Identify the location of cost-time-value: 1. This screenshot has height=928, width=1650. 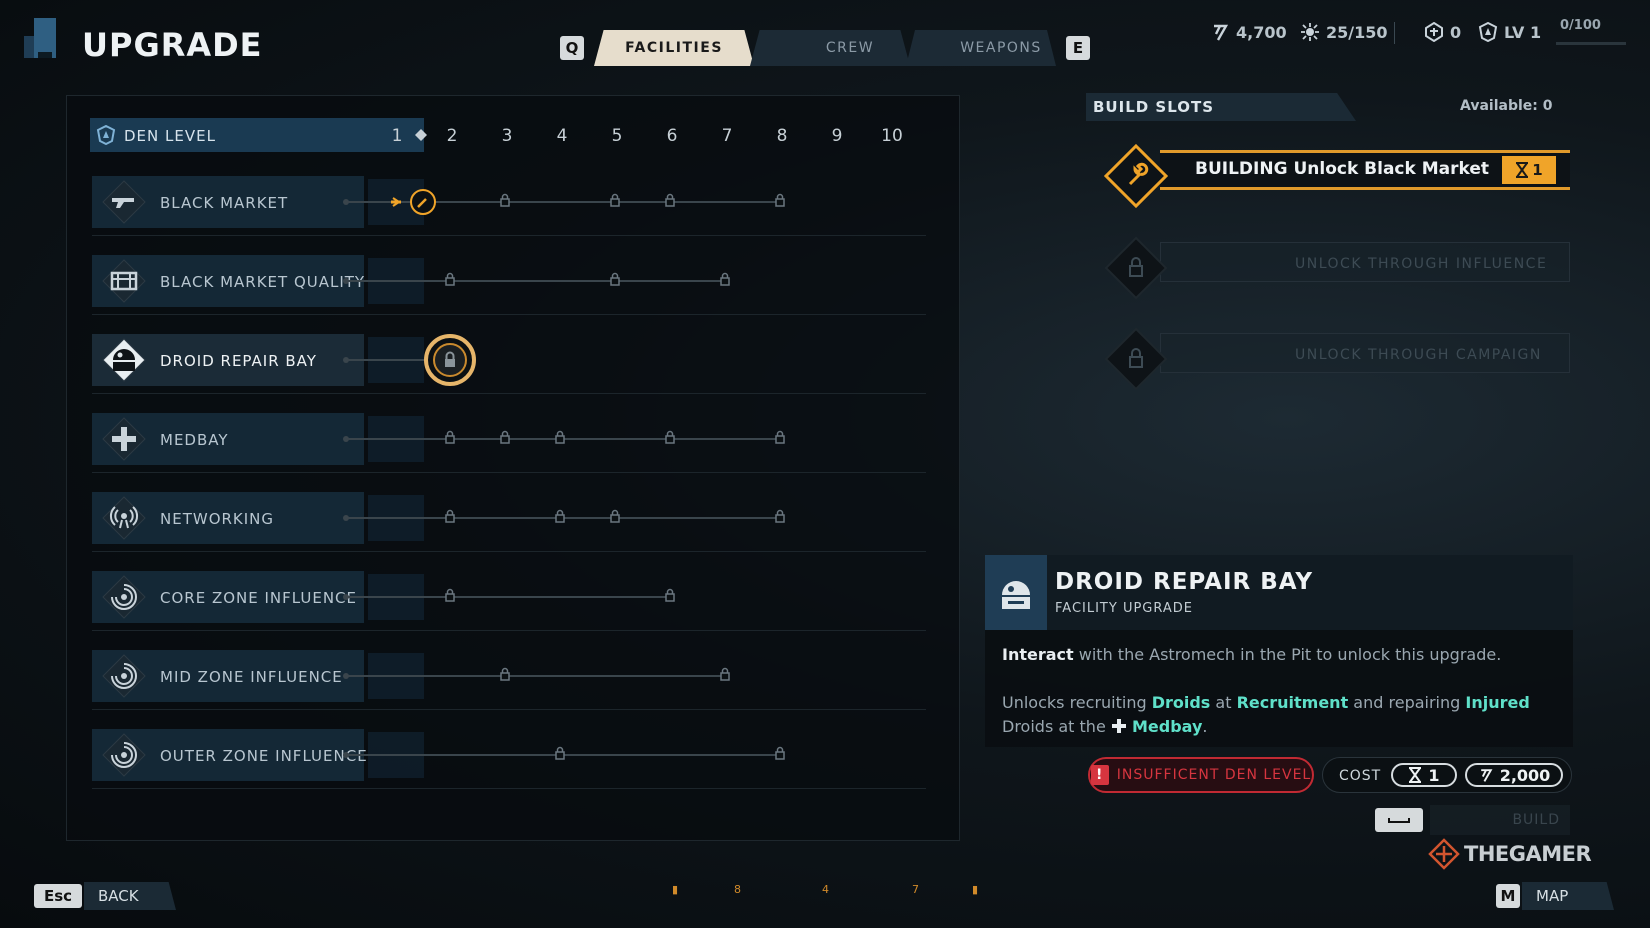
(1434, 775).